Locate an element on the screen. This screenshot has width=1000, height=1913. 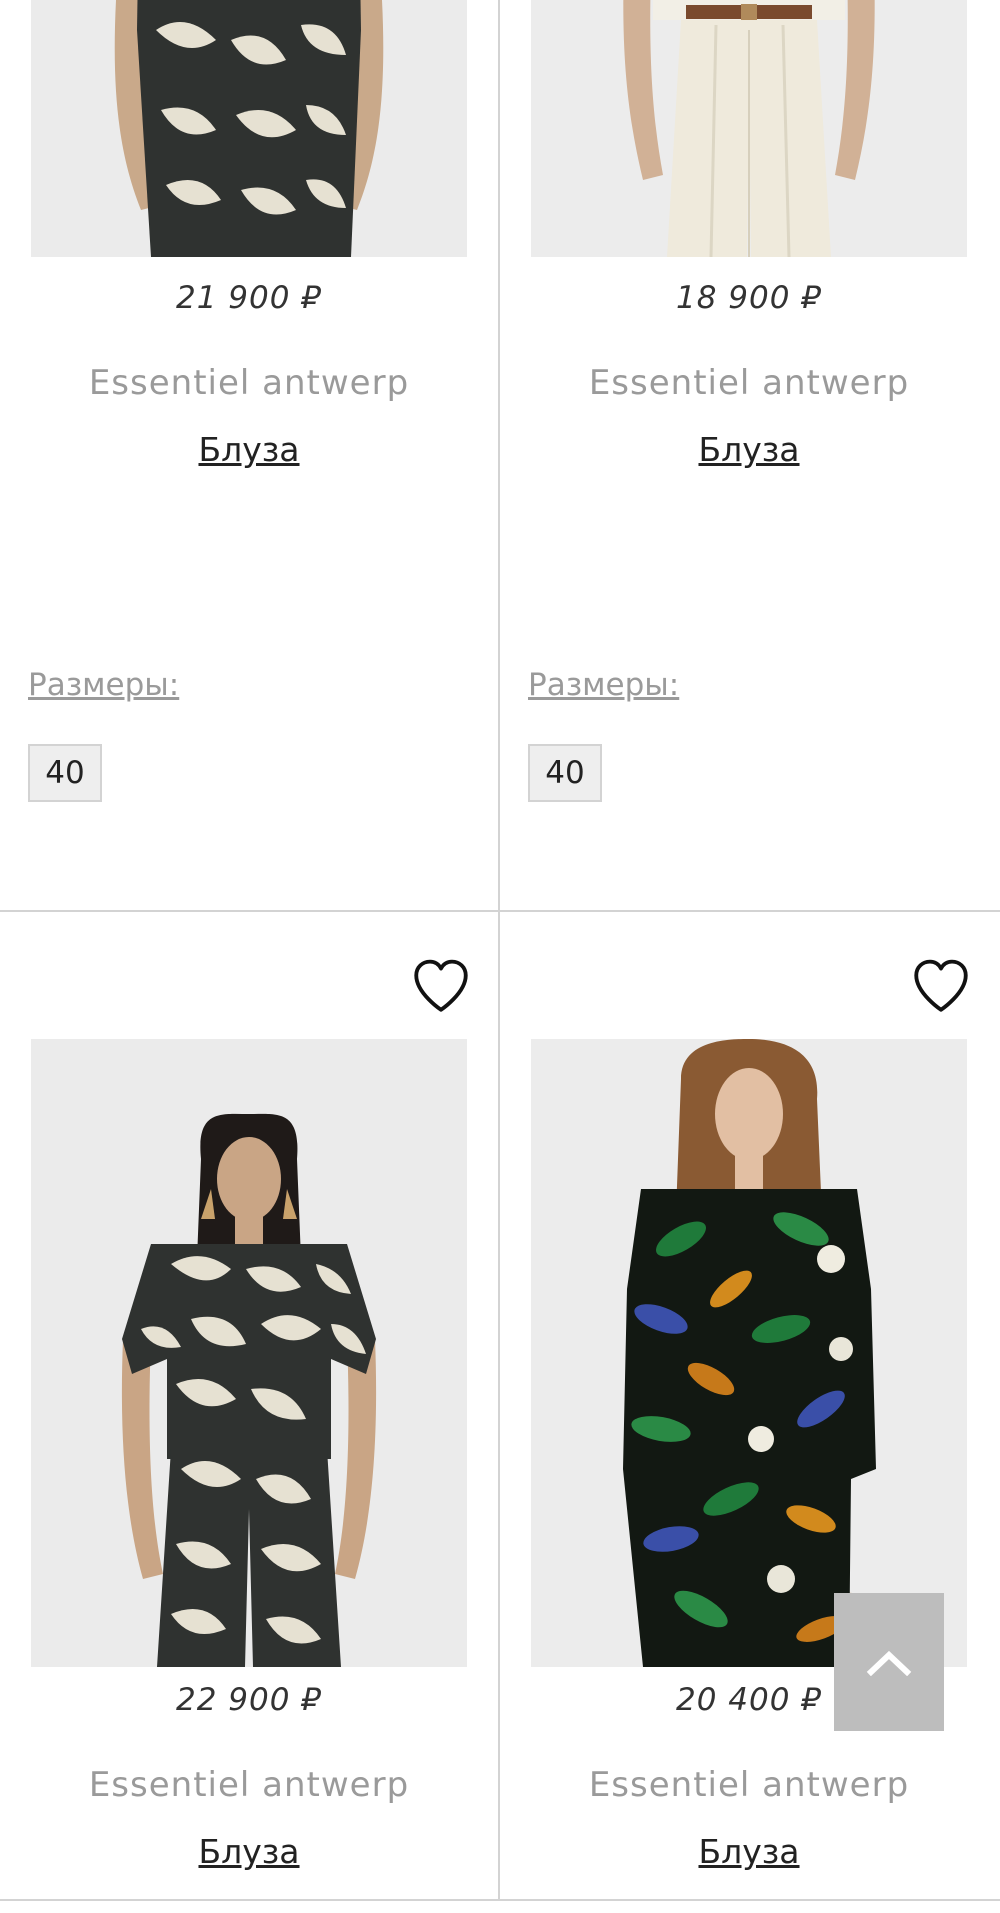
patterned-outfit-image is located at coordinates (249, 128).